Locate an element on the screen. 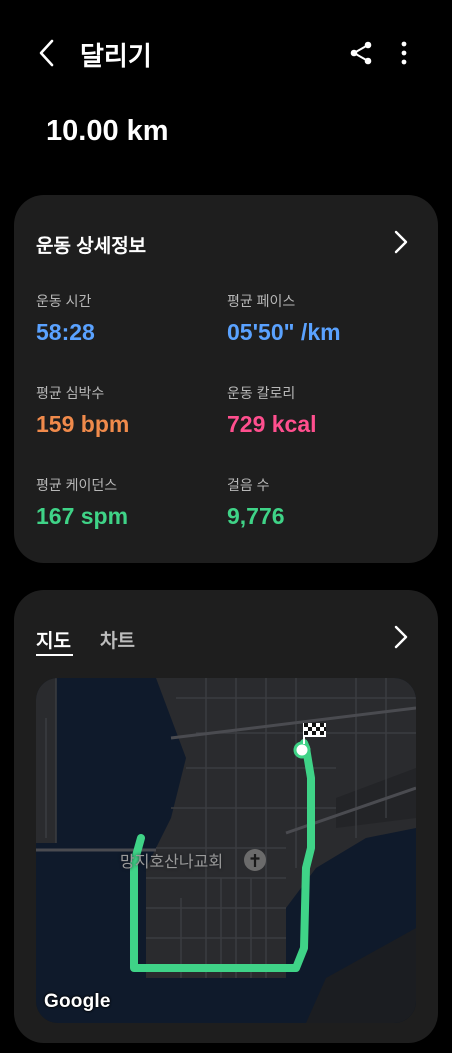  google-attribution: Google is located at coordinates (77, 1001).